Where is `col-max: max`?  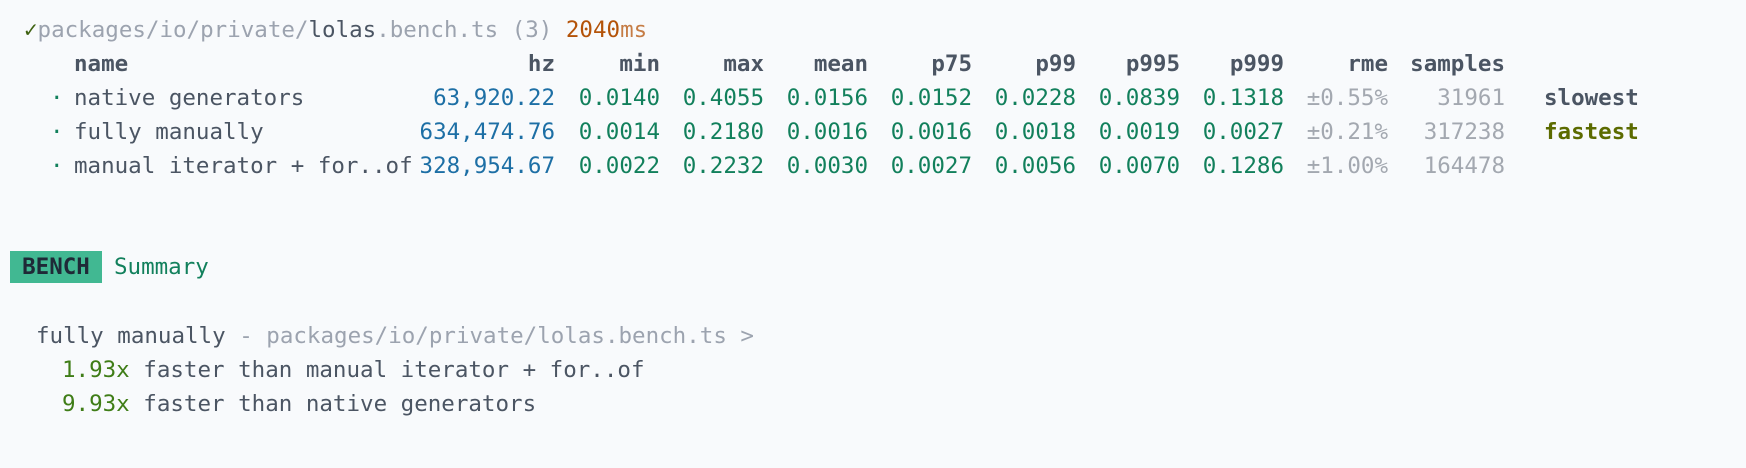 col-max: max is located at coordinates (743, 64).